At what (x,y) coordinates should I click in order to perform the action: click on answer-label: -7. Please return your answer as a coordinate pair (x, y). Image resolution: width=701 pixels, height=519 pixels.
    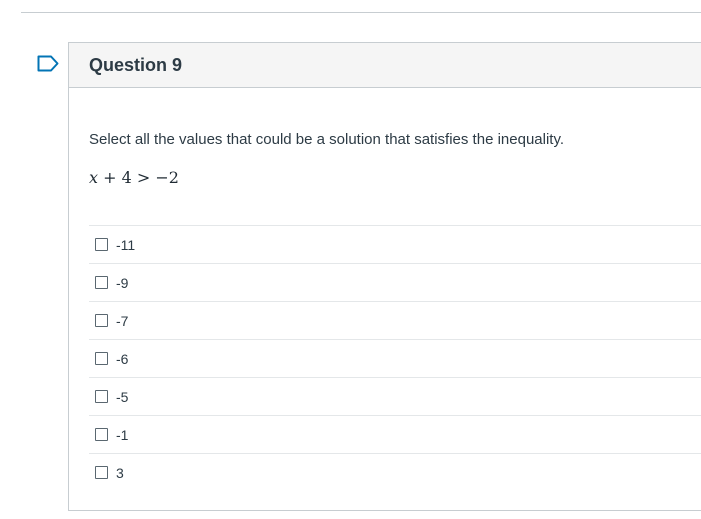
    Looking at the image, I should click on (122, 321).